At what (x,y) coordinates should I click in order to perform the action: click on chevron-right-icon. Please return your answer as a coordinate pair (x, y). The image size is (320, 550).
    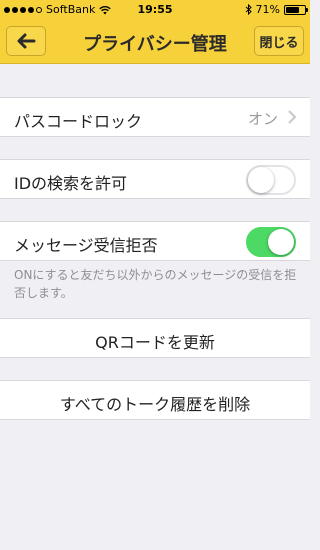
    Looking at the image, I should click on (292, 117).